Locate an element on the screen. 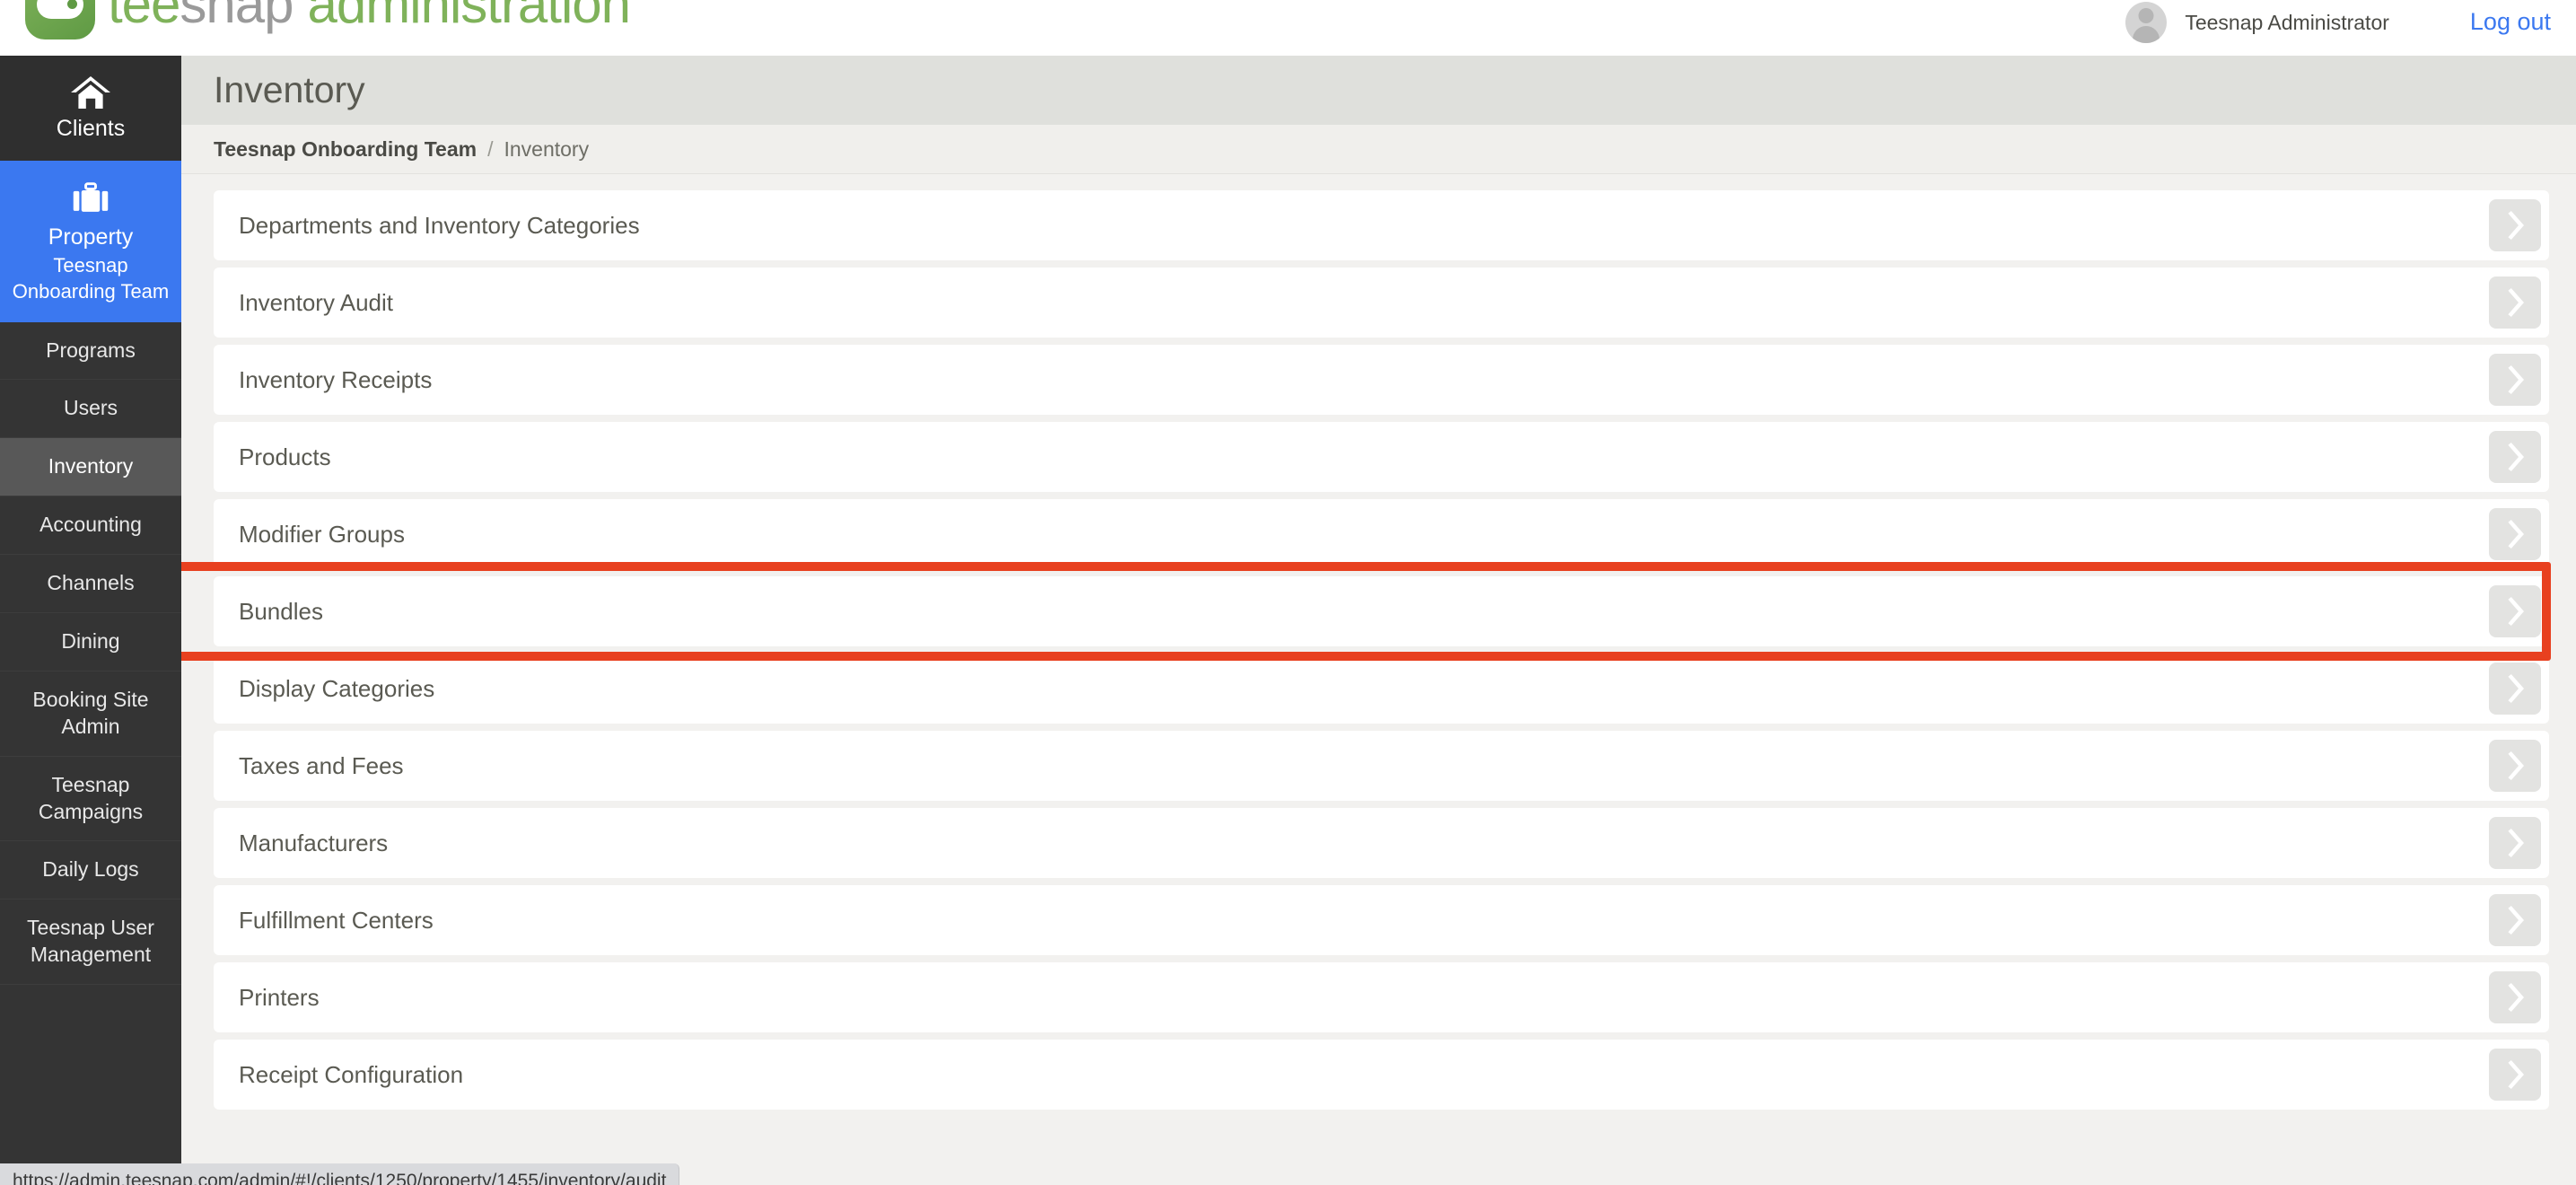 Image resolution: width=2576 pixels, height=1185 pixels. sidebar-property-subtitle-2: Onboarding Team is located at coordinates (91, 291).